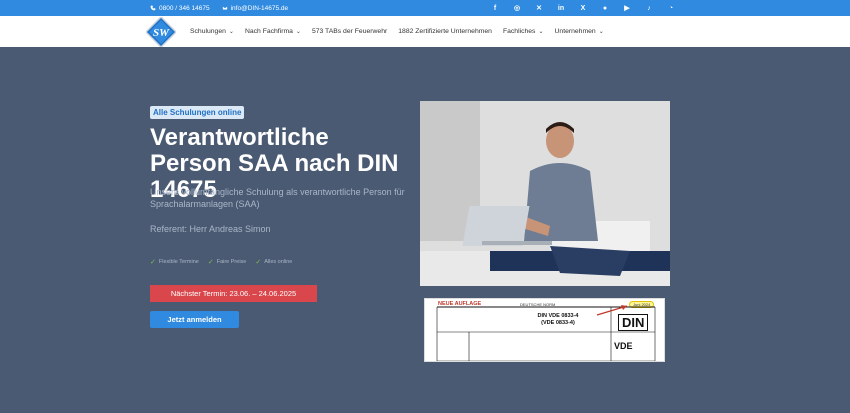 This screenshot has width=850, height=413. What do you see at coordinates (495, 8) in the screenshot?
I see `facebook-icon: f` at bounding box center [495, 8].